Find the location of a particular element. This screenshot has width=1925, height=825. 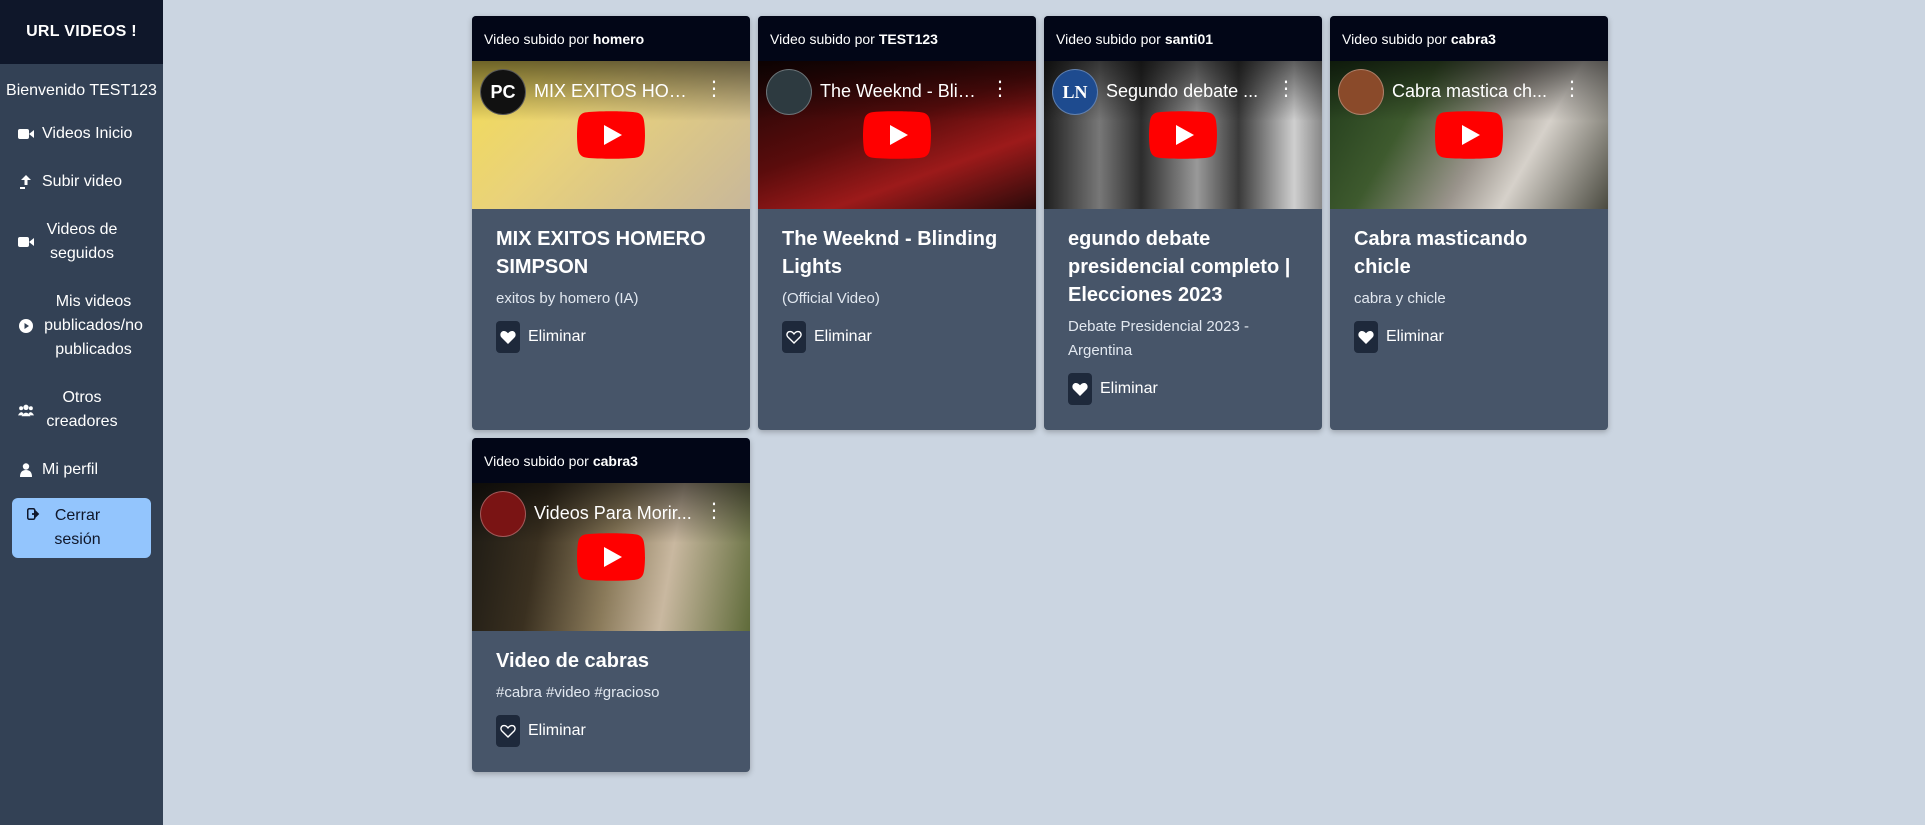

card-header: Video subido por TEST123 is located at coordinates (897, 38).